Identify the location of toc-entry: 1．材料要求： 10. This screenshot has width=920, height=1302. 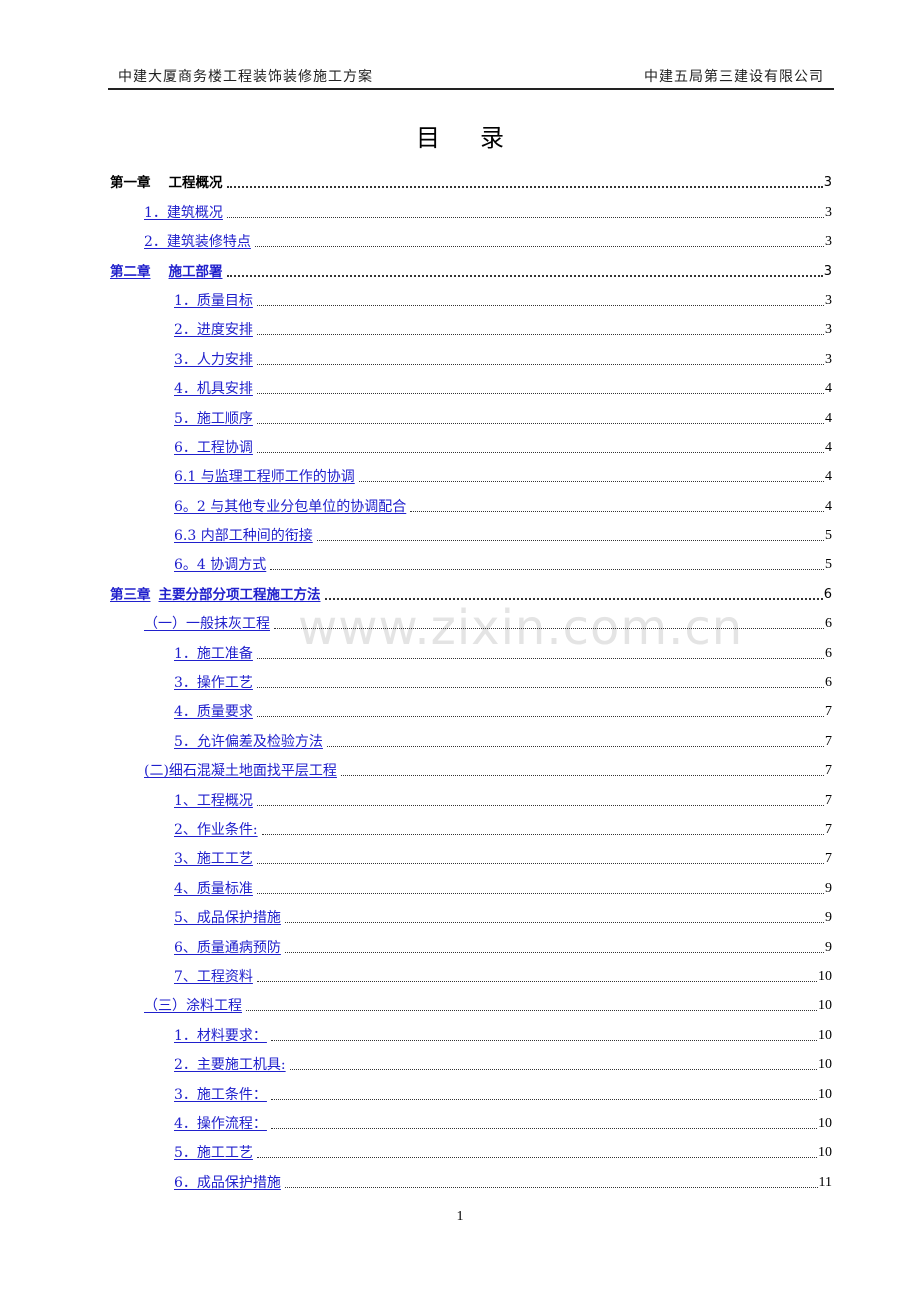
(471, 1029).